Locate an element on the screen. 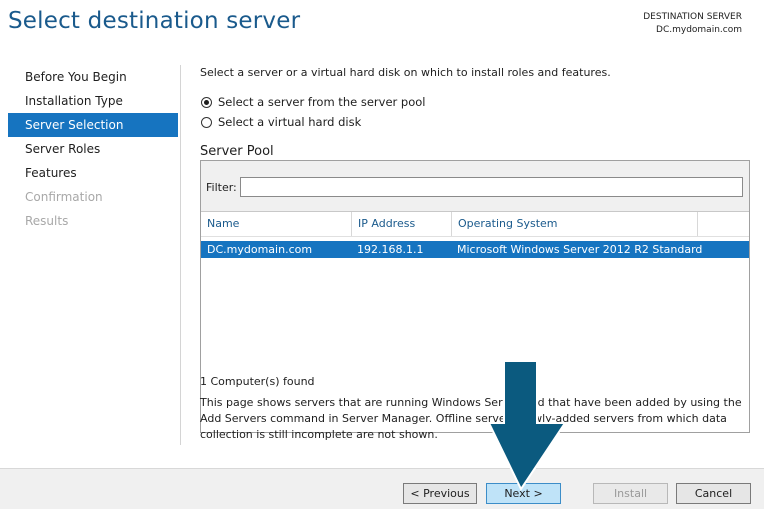 The height and width of the screenshot is (509, 764). server-pool-title: Server Pool is located at coordinates (237, 151).